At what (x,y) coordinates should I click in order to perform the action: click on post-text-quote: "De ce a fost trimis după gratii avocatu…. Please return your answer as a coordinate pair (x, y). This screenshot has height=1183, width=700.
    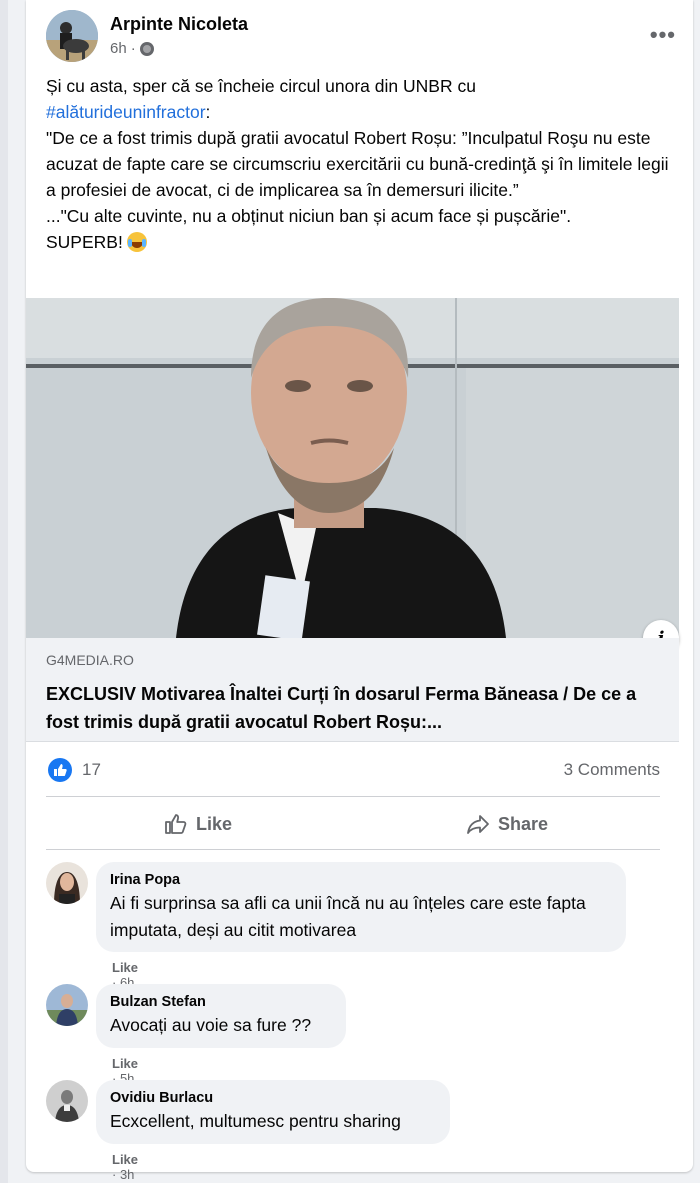
    Looking at the image, I should click on (357, 164).